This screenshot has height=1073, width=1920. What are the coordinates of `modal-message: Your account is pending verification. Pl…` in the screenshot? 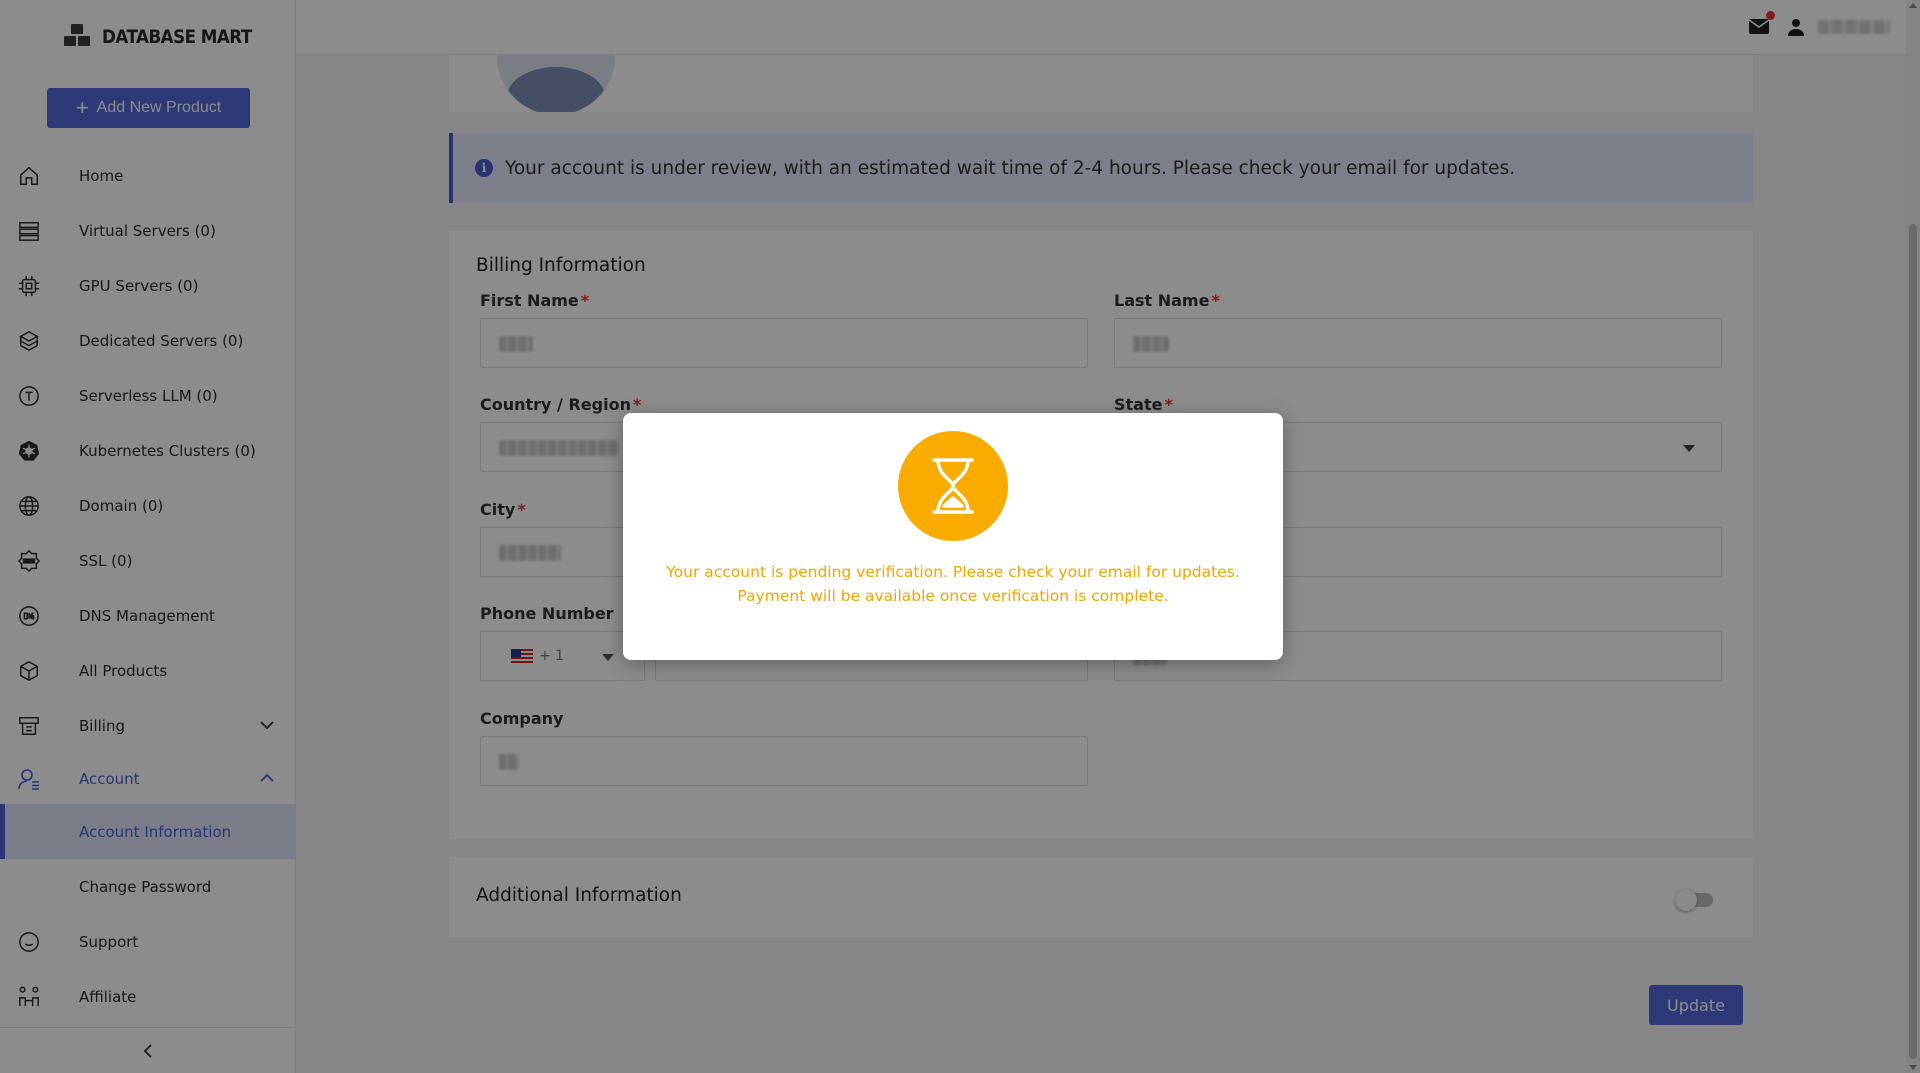 It's located at (953, 584).